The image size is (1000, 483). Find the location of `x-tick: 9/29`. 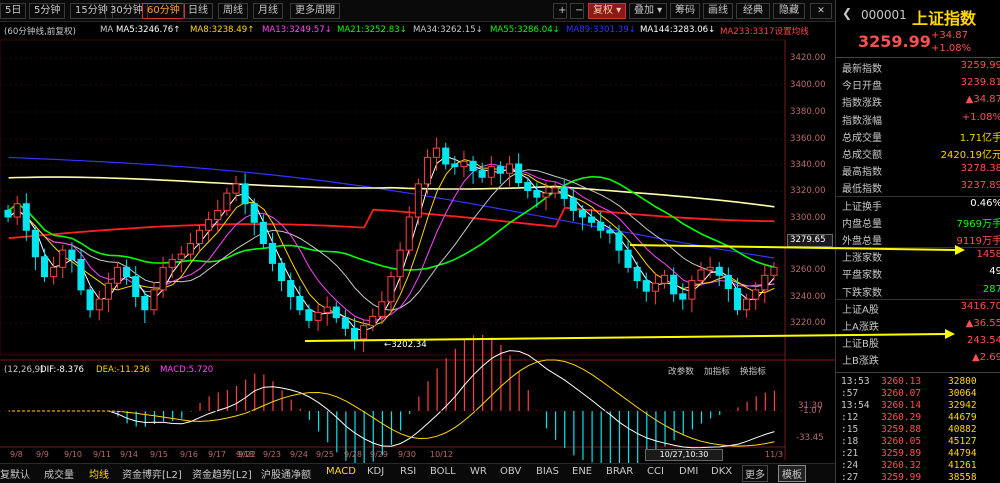

x-tick: 9/29 is located at coordinates (379, 454).